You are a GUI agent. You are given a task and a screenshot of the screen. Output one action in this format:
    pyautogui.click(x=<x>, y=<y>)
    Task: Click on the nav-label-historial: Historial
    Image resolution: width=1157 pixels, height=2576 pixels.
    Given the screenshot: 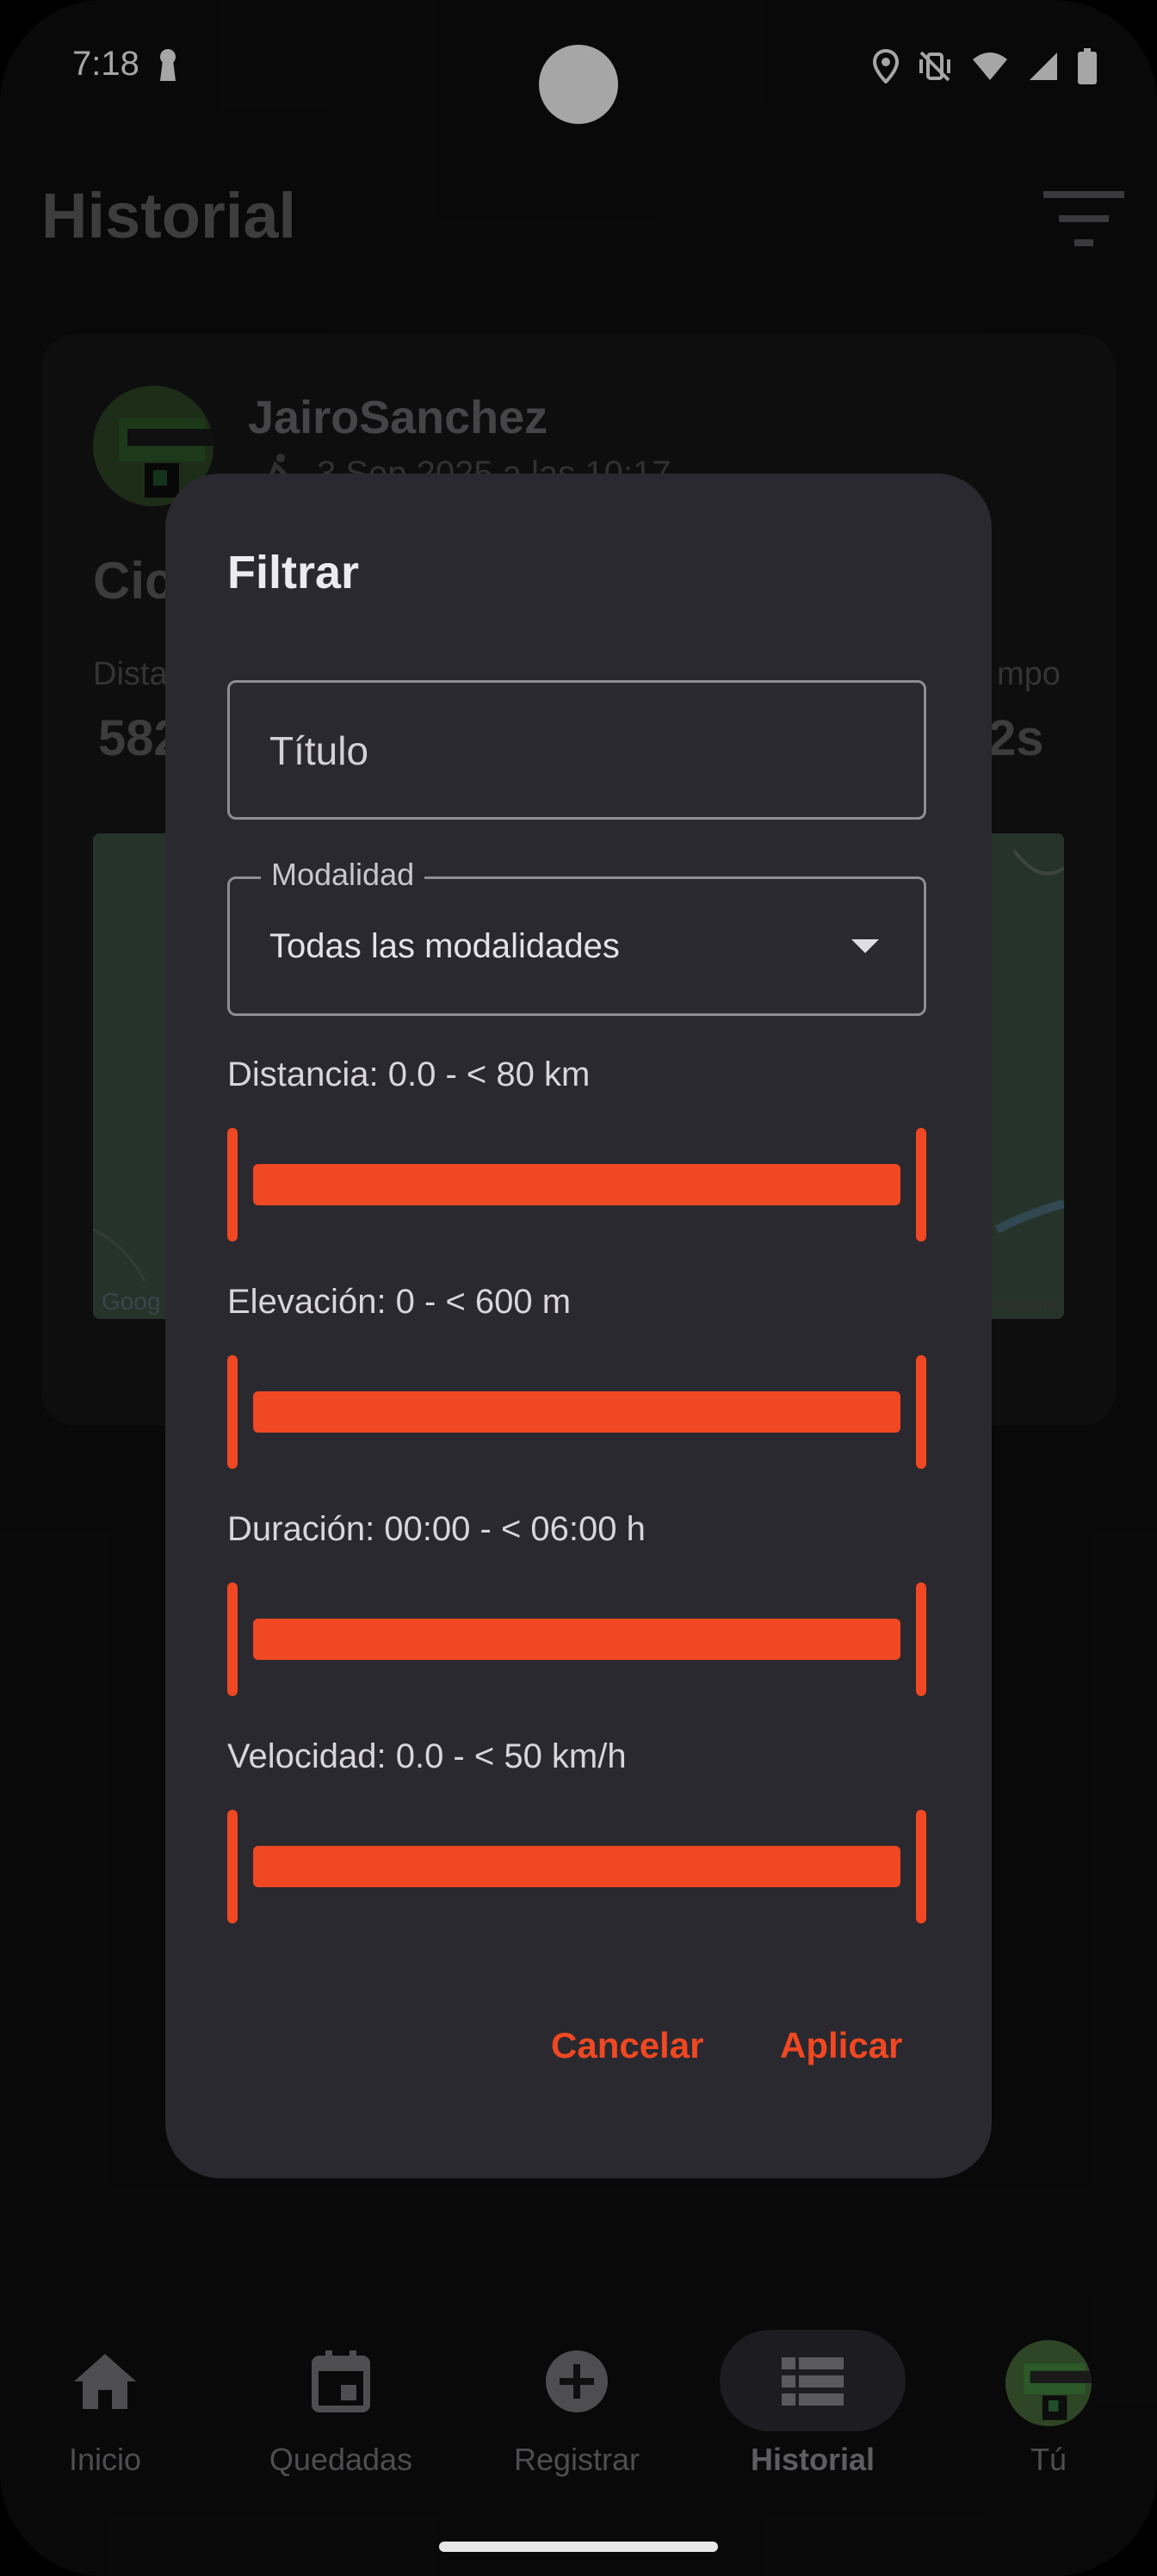 What is the action you would take?
    pyautogui.click(x=813, y=2459)
    